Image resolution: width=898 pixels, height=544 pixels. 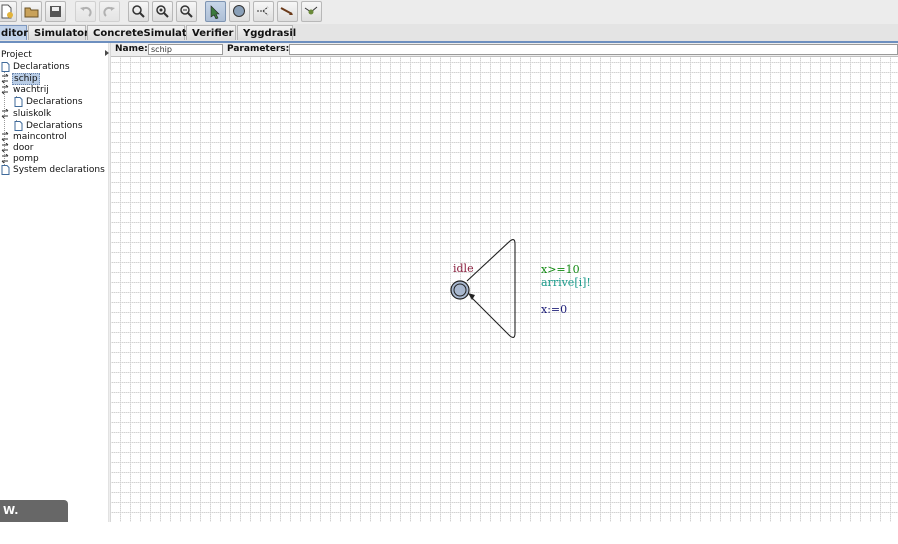 What do you see at coordinates (593, 49) in the screenshot?
I see `parameters-field` at bounding box center [593, 49].